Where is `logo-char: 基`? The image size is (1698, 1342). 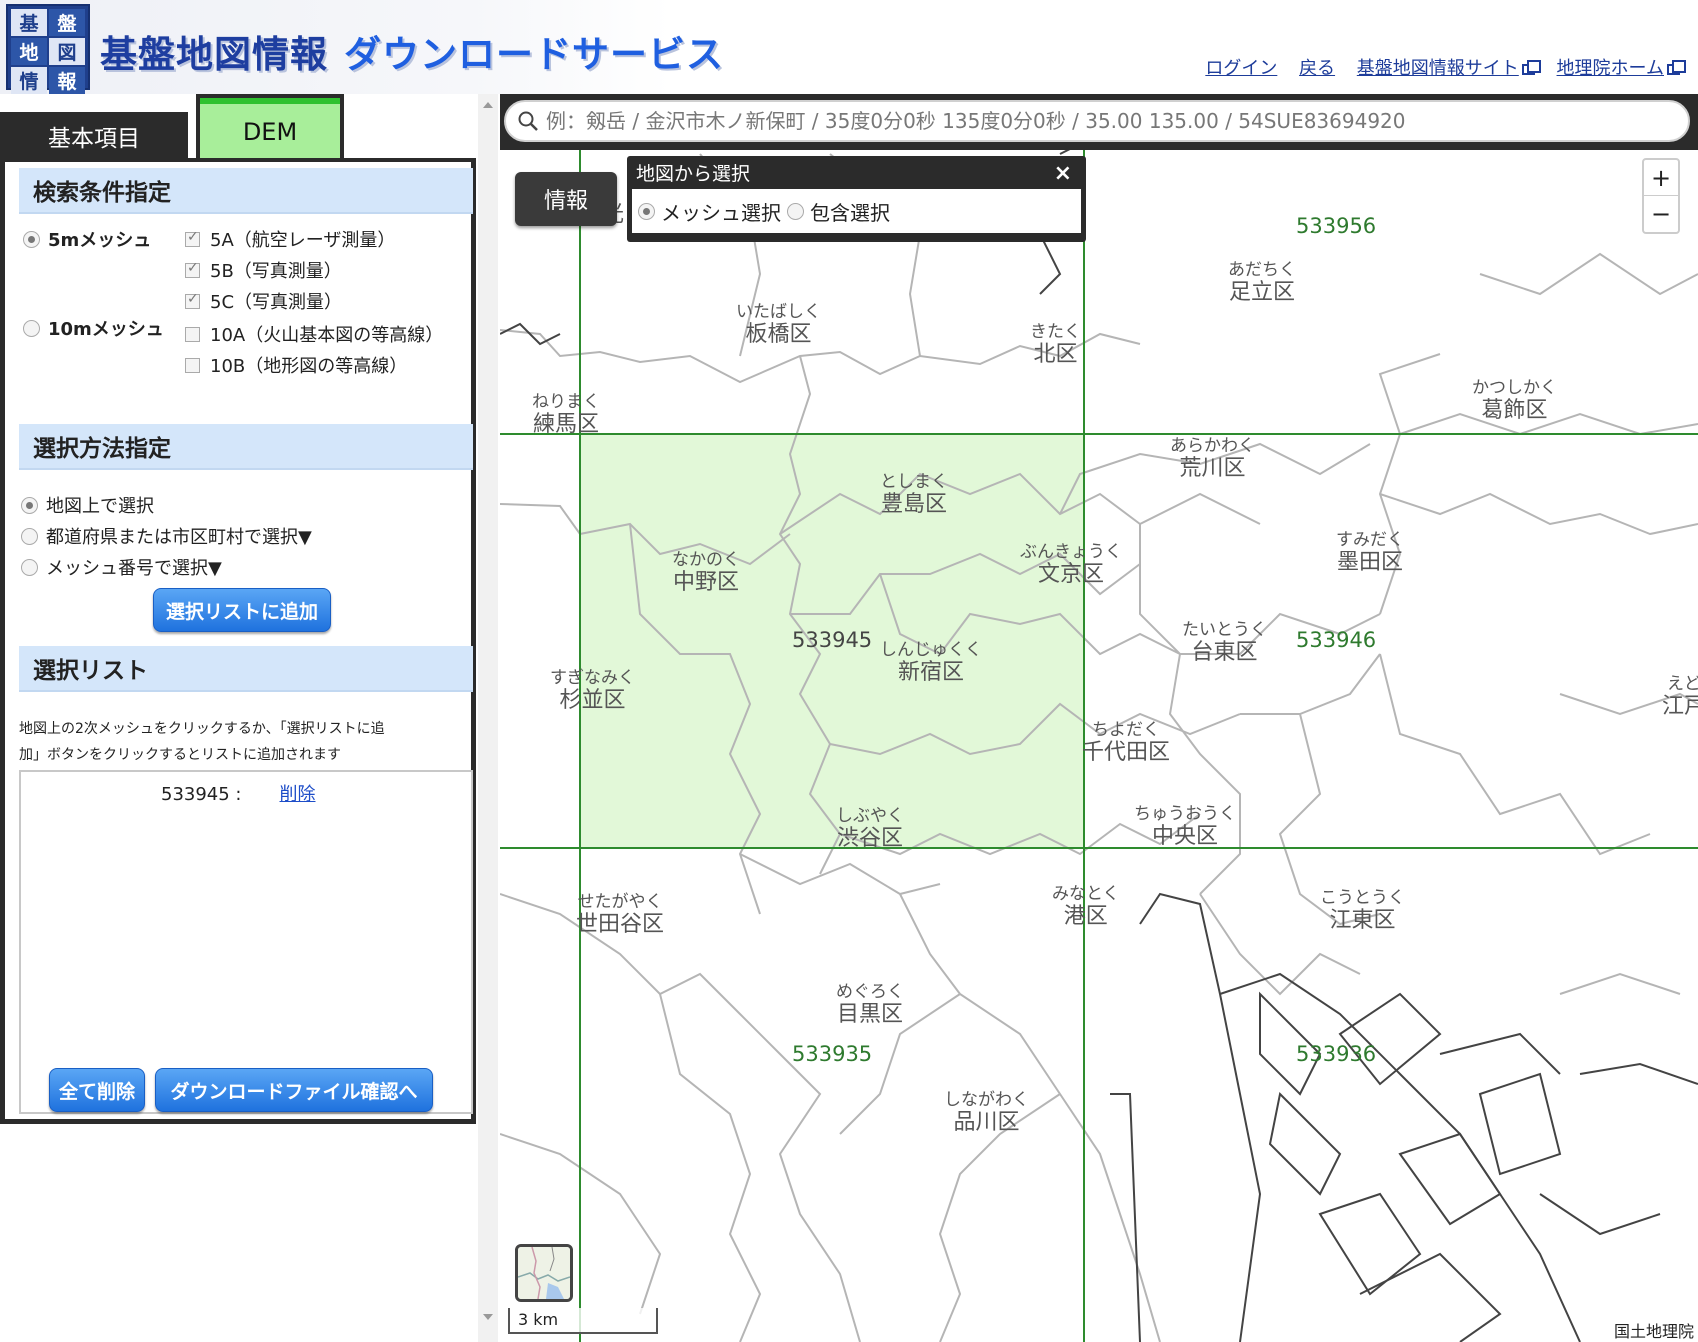 logo-char: 基 is located at coordinates (29, 22).